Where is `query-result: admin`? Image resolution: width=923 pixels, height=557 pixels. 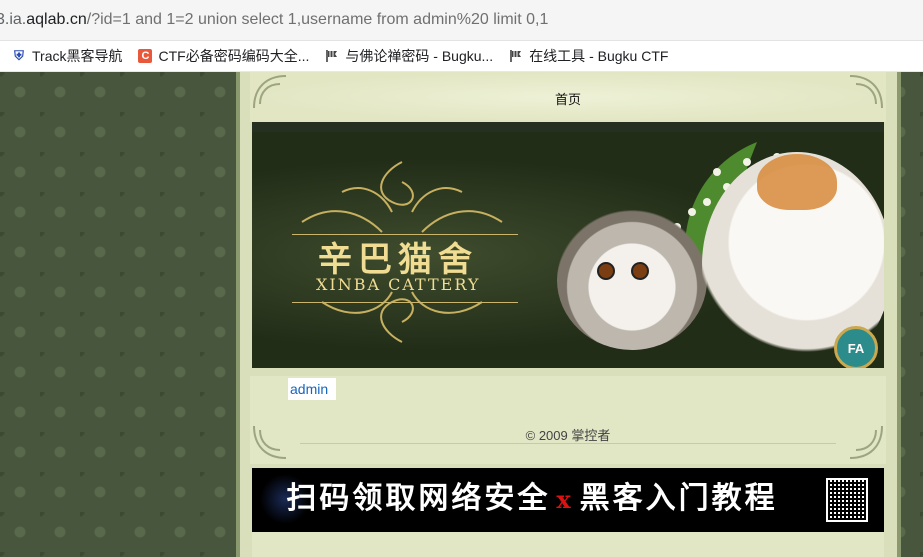 query-result: admin is located at coordinates (312, 389).